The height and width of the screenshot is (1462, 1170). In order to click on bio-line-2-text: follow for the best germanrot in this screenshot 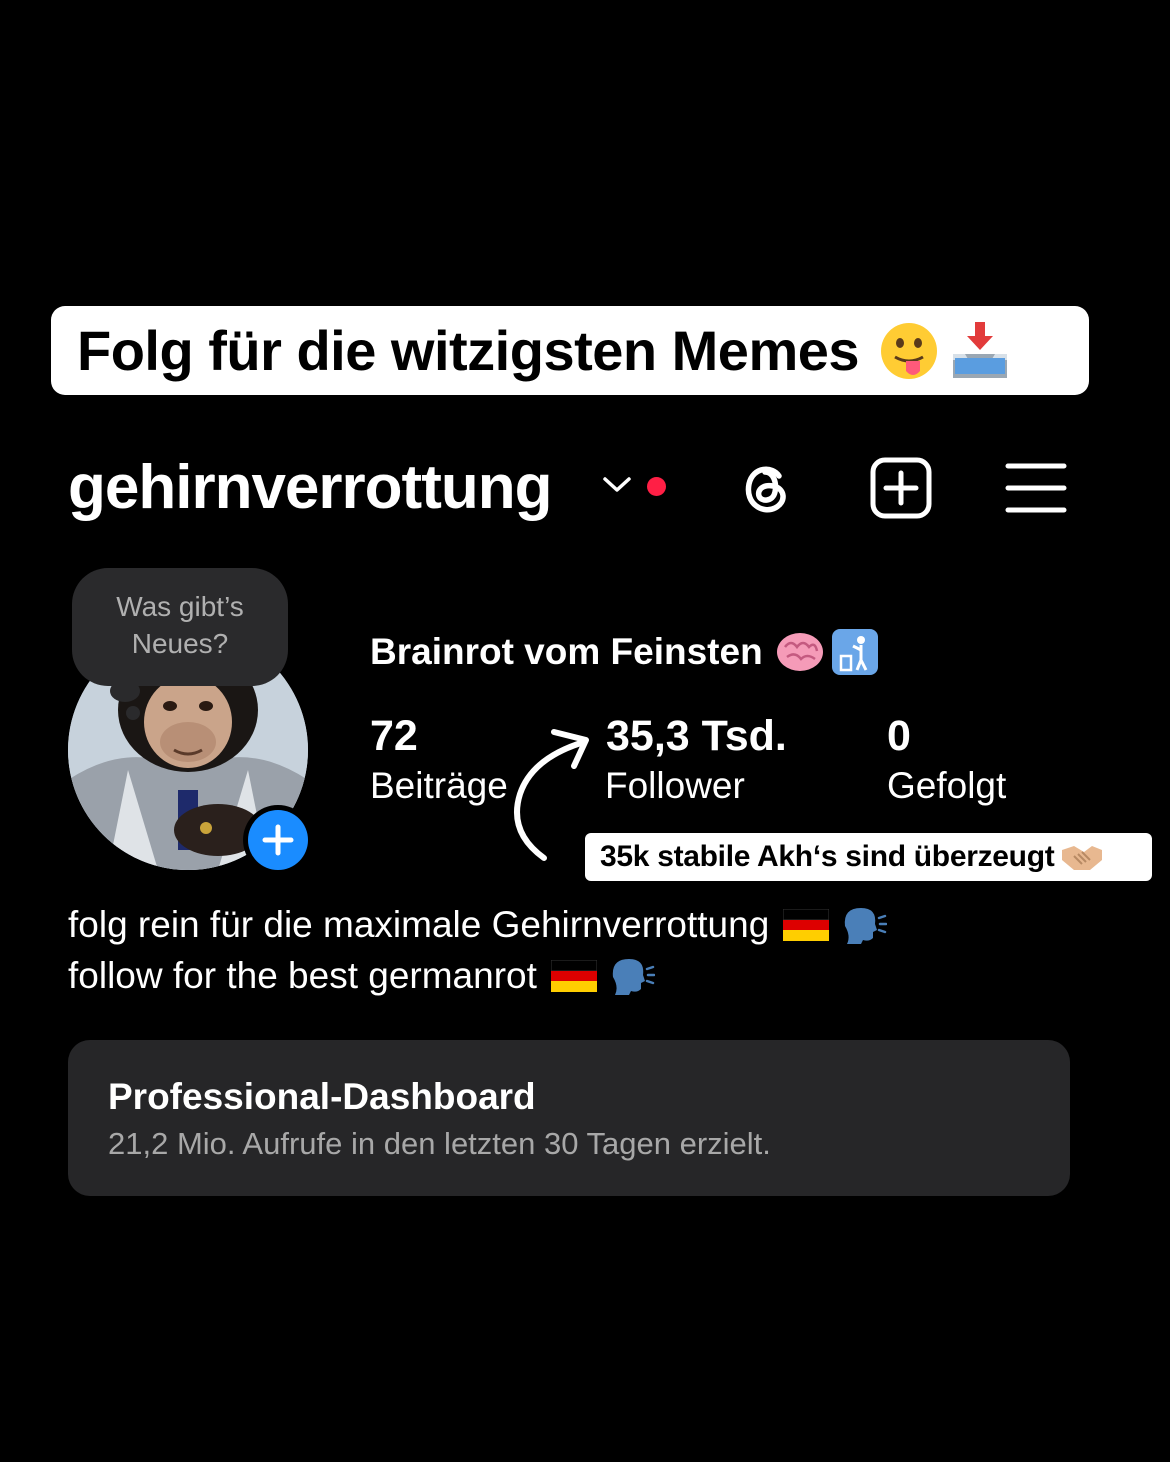, I will do `click(302, 975)`.